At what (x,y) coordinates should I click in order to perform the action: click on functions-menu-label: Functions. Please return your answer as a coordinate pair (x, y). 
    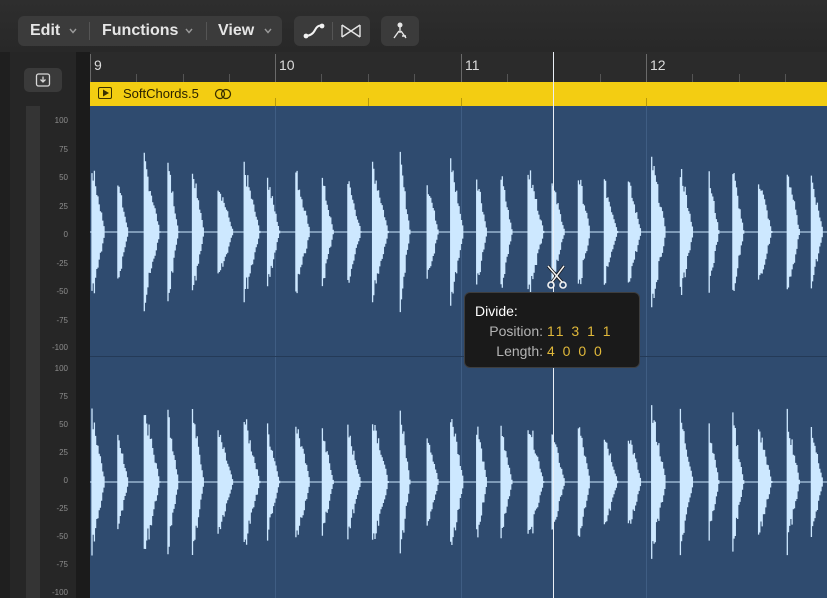
    Looking at the image, I should click on (140, 30).